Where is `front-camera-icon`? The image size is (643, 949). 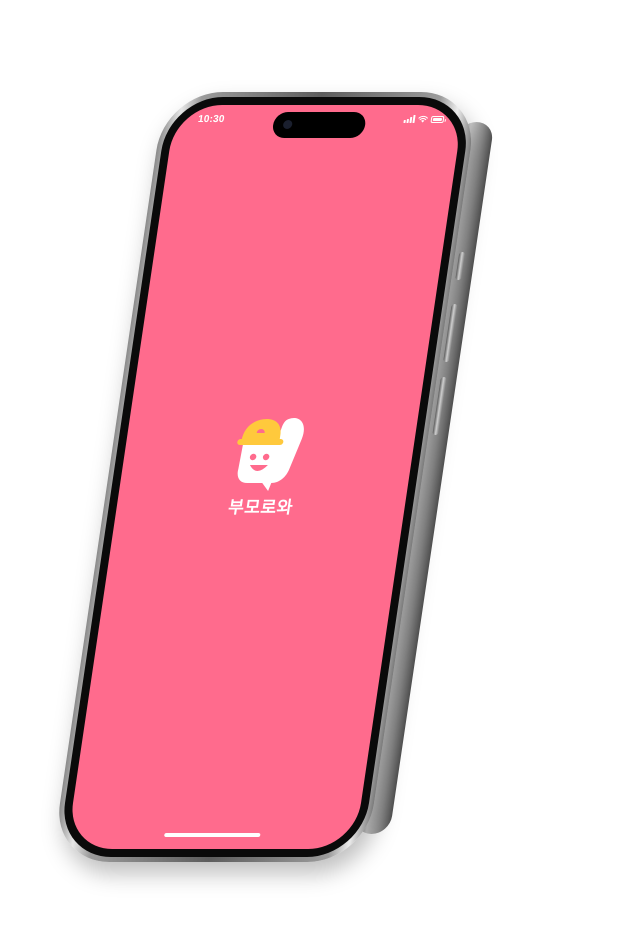
front-camera-icon is located at coordinates (287, 124).